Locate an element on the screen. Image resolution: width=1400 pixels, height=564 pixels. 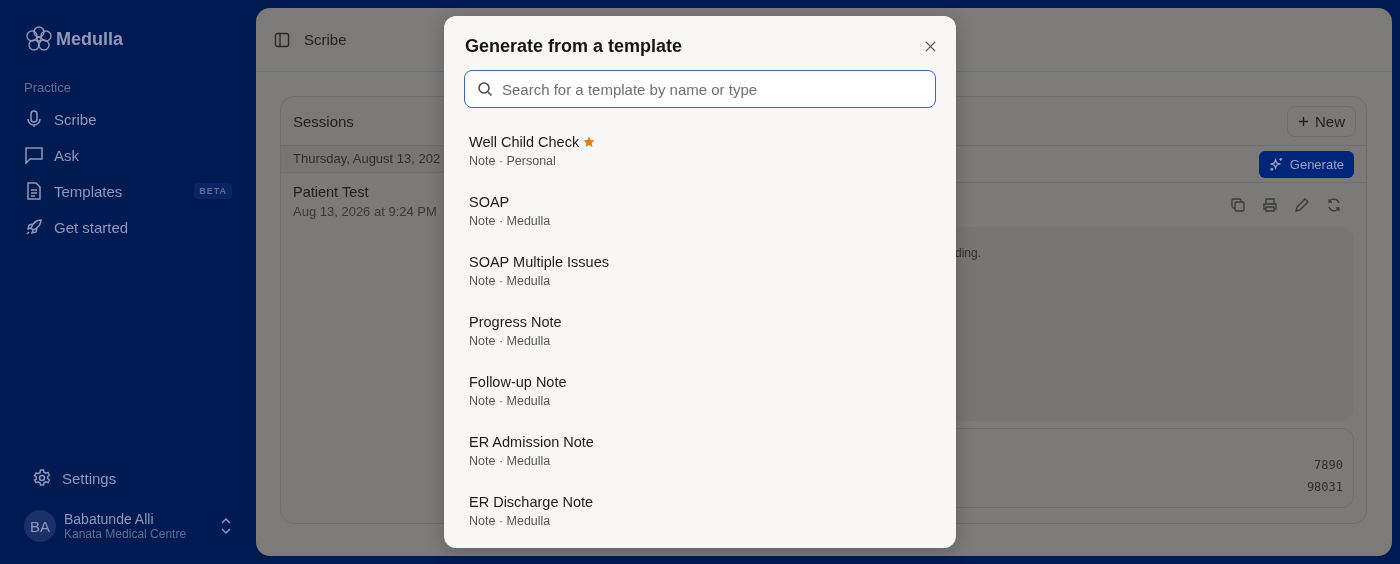
generate-button: Generate is located at coordinates (1306, 164).